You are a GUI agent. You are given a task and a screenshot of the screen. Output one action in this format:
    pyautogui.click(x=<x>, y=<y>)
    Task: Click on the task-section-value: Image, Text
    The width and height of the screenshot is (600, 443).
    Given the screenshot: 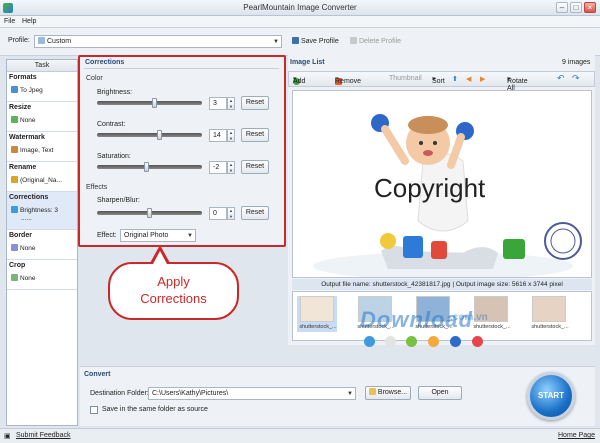 What is the action you would take?
    pyautogui.click(x=37, y=150)
    